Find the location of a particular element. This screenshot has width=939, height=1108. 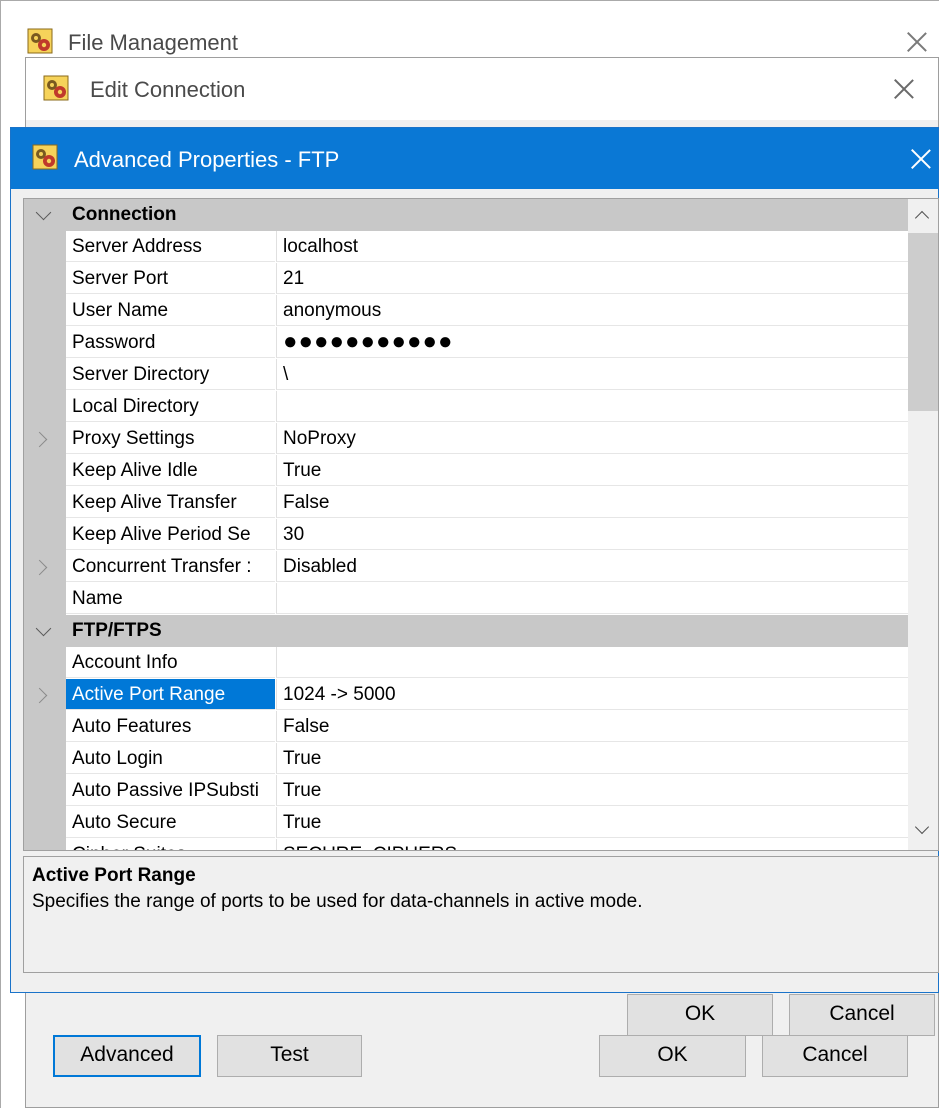

property-row: Account Info is located at coordinates (466, 663).